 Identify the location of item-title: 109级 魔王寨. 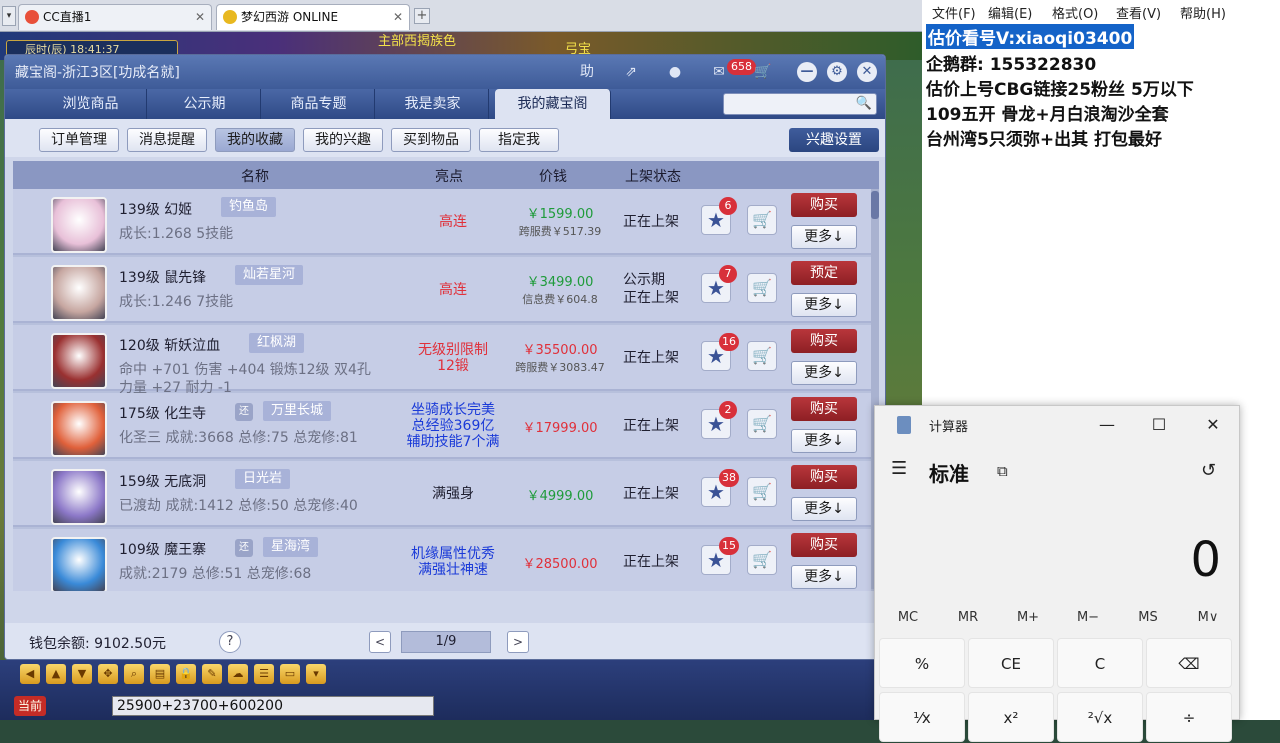
(162, 549).